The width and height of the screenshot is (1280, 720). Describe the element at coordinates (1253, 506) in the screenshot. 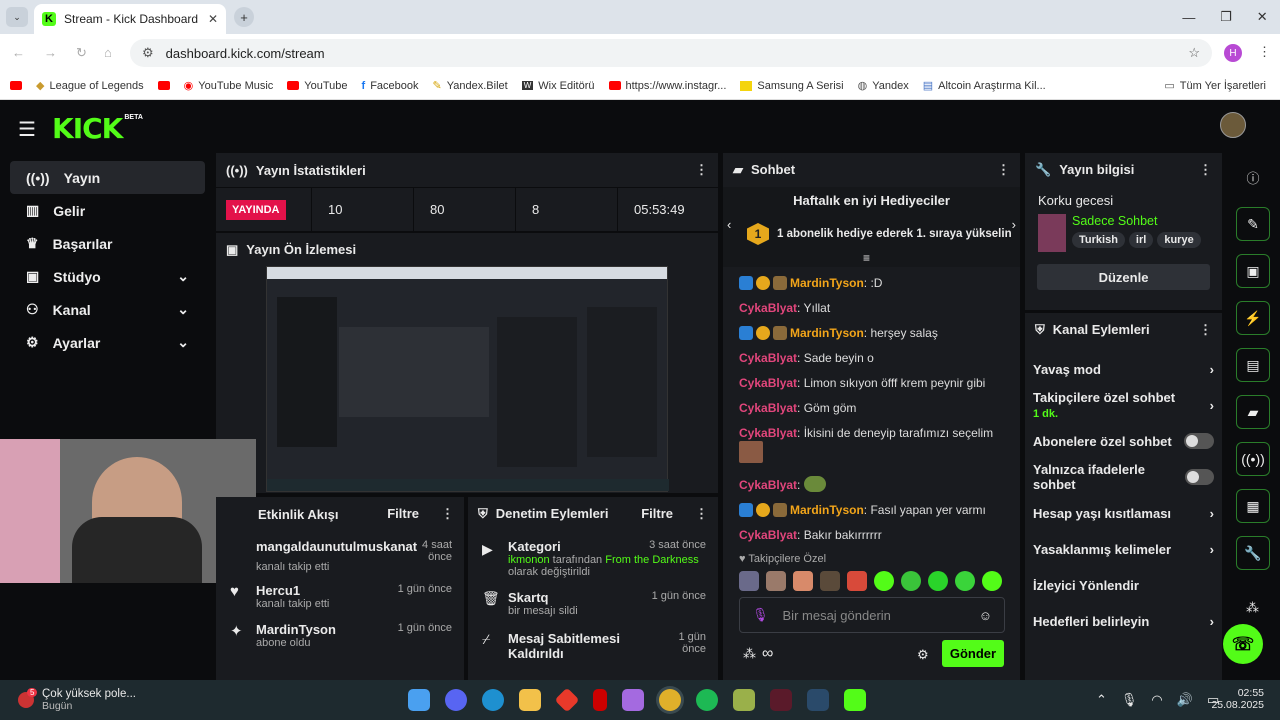

I see `activity-icon: ▦` at that location.